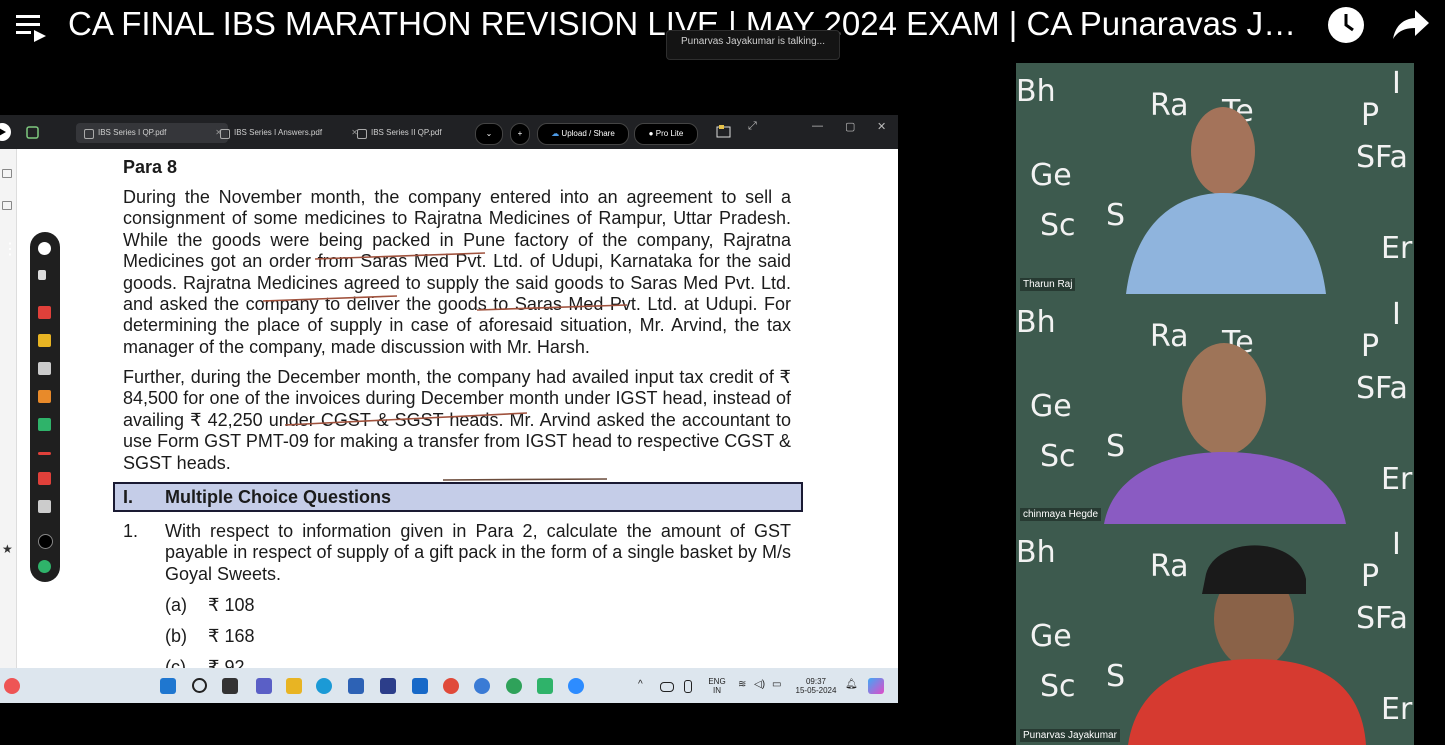  I want to click on section-title: Multiple Choice Questions, so click(278, 497).